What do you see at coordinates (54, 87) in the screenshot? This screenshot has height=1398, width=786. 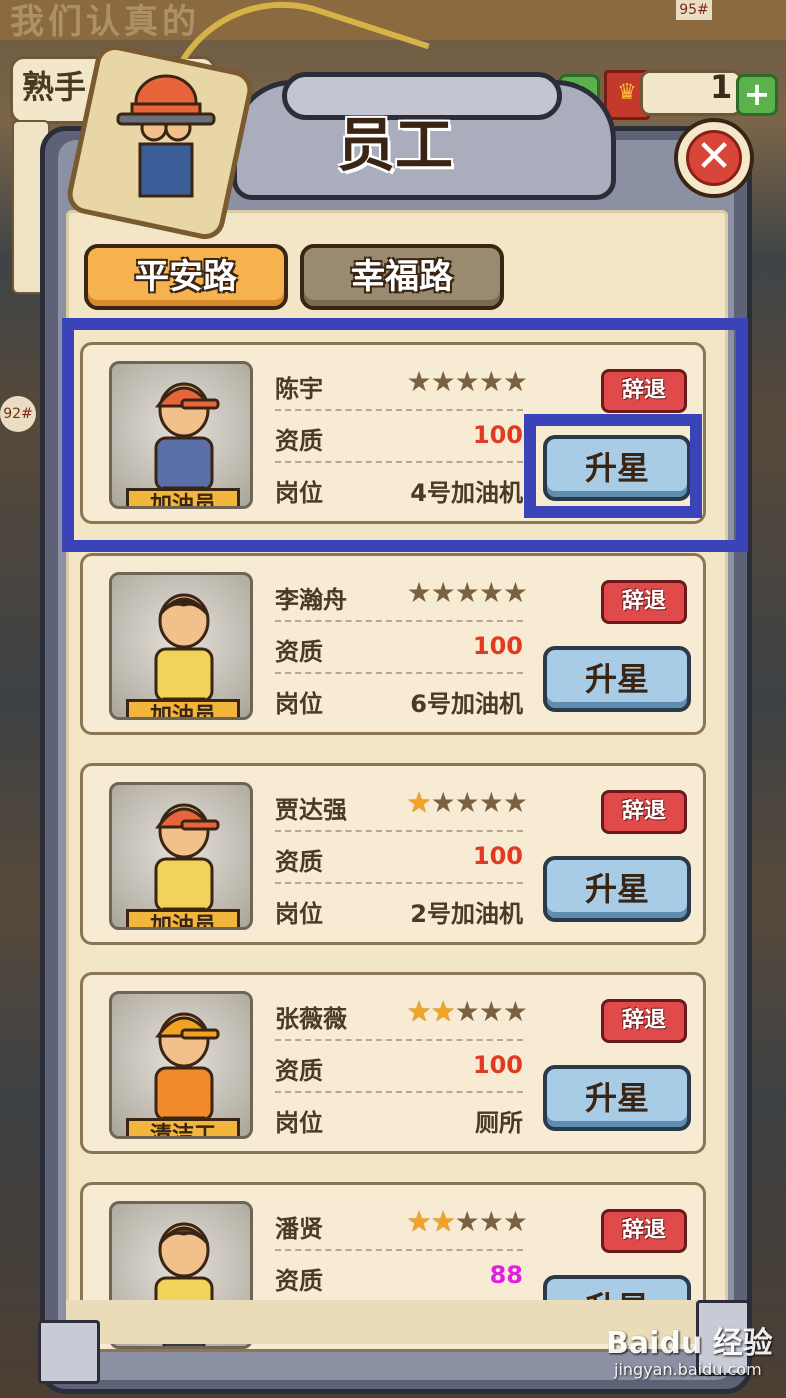 I see `hud-rank-label: 熟手` at bounding box center [54, 87].